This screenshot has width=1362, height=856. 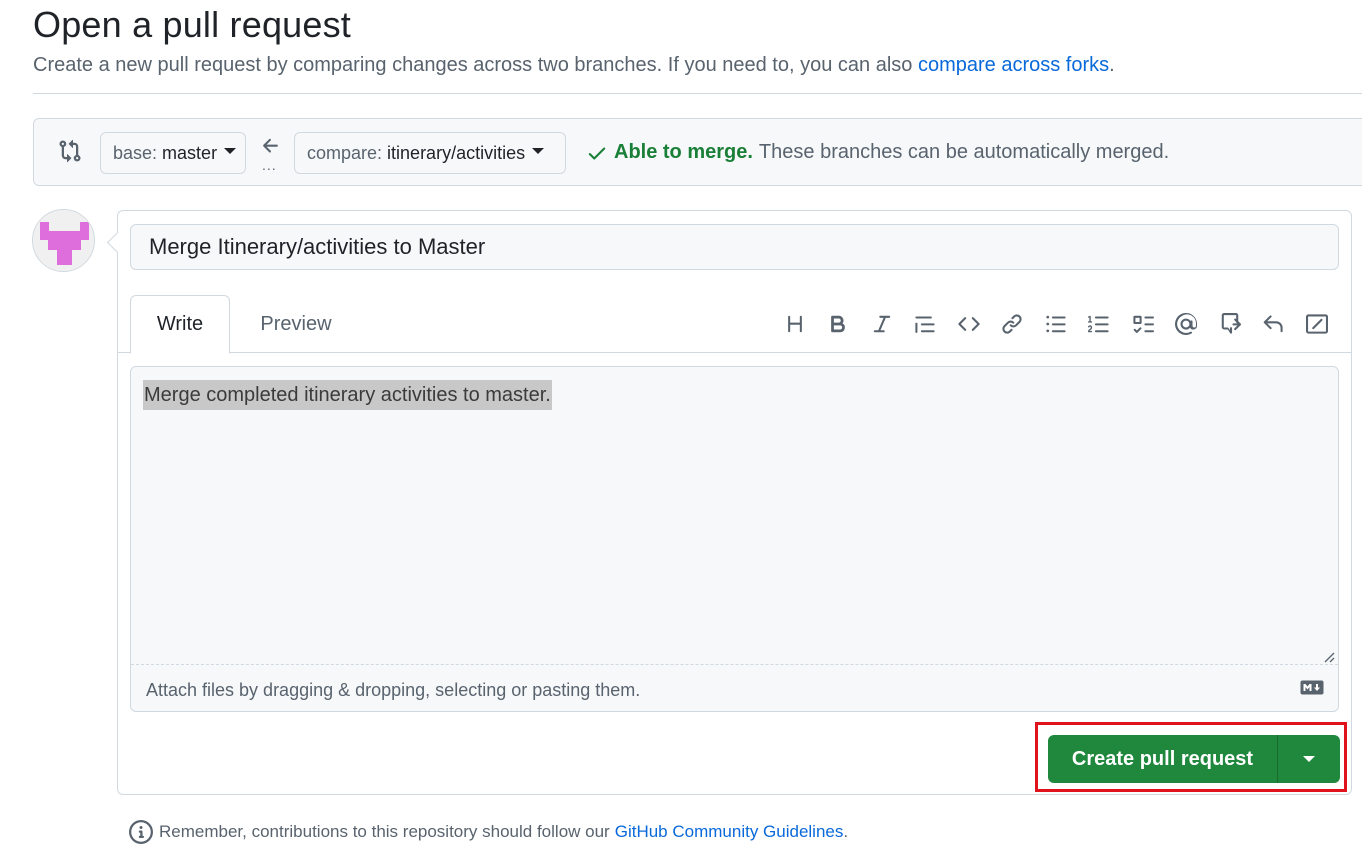 What do you see at coordinates (729, 832) in the screenshot?
I see `community-guidelines-link: GitHub Community Guidelines` at bounding box center [729, 832].